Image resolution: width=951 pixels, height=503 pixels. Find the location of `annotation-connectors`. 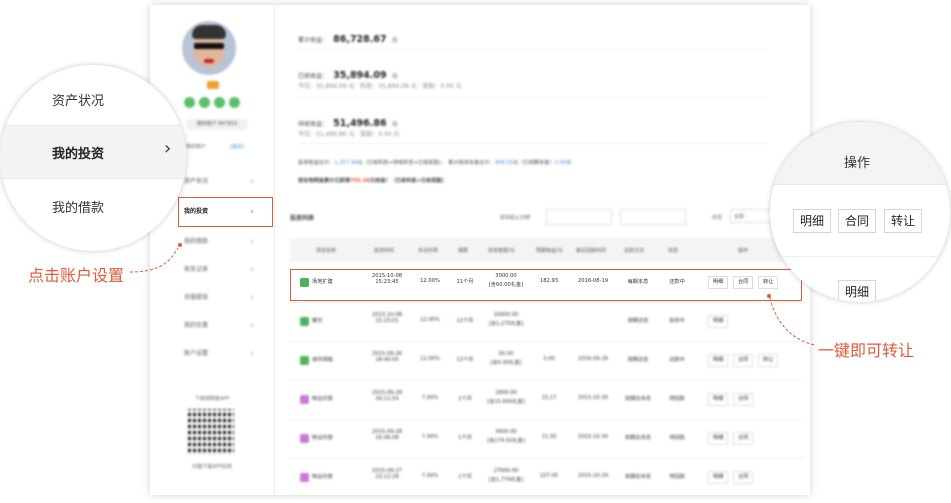

annotation-connectors is located at coordinates (472, 294).